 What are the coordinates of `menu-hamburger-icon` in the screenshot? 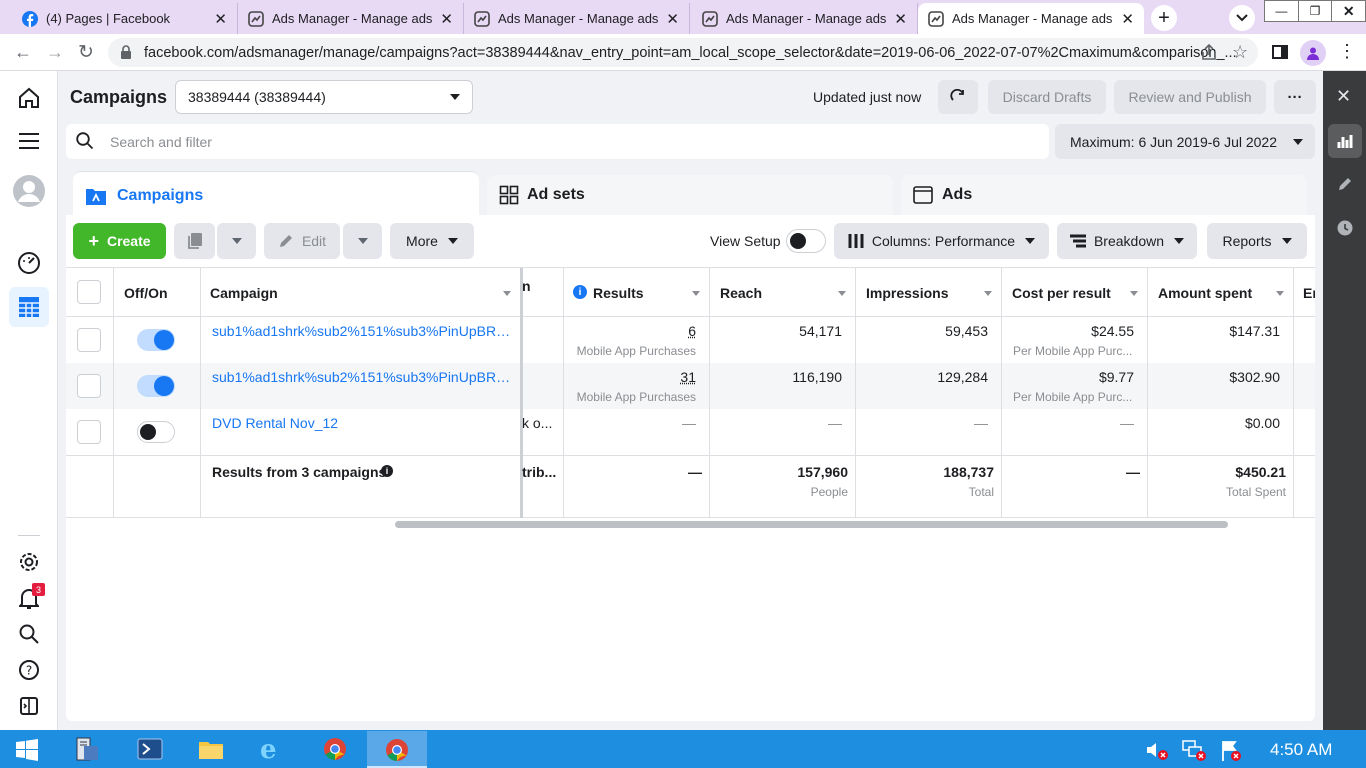 It's located at (29, 141).